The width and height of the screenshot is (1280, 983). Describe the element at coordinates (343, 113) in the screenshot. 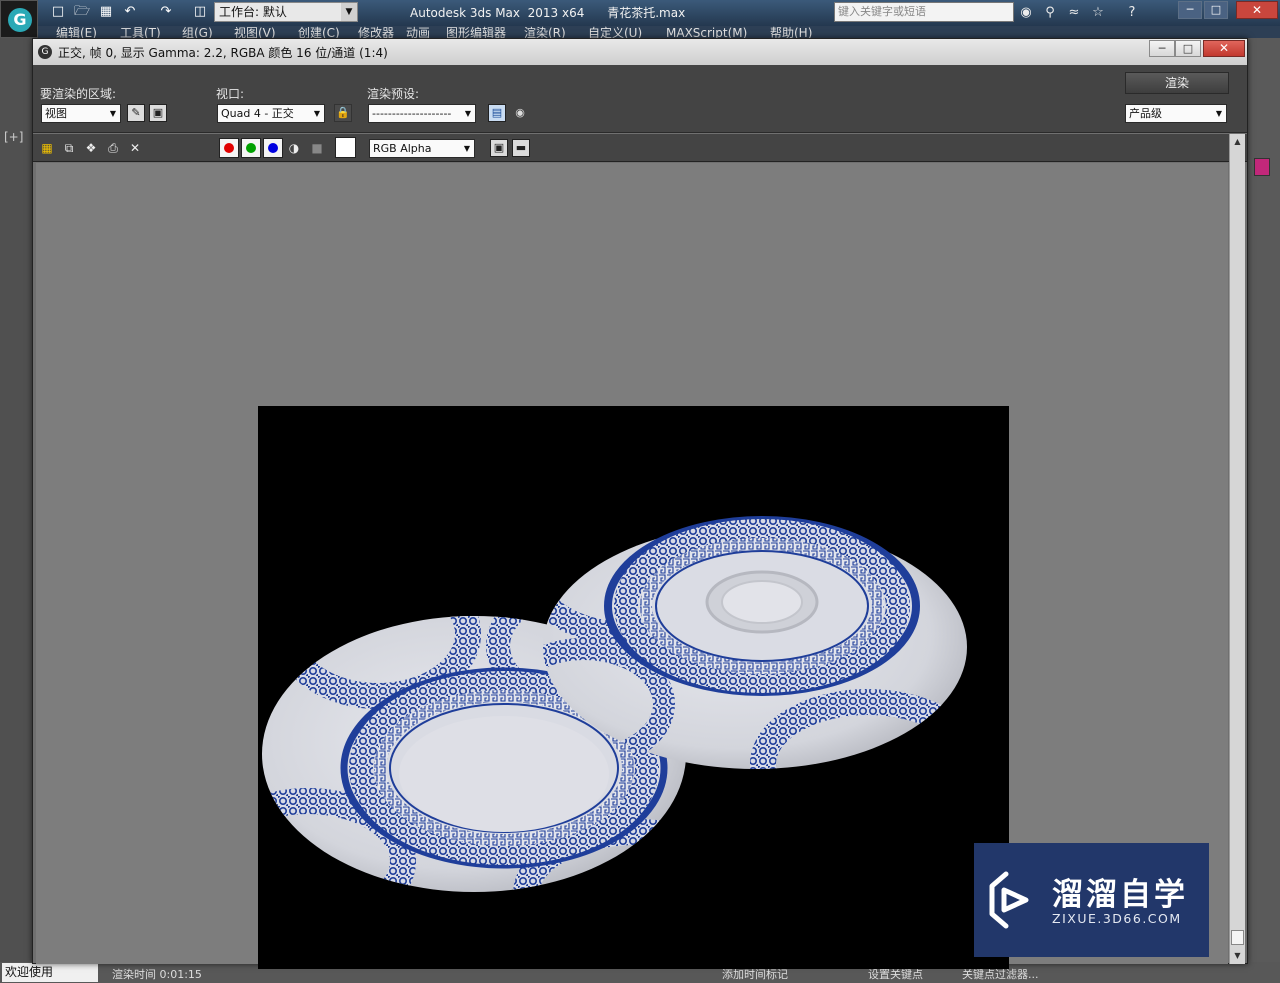

I see `lock-icon: 🔒` at that location.